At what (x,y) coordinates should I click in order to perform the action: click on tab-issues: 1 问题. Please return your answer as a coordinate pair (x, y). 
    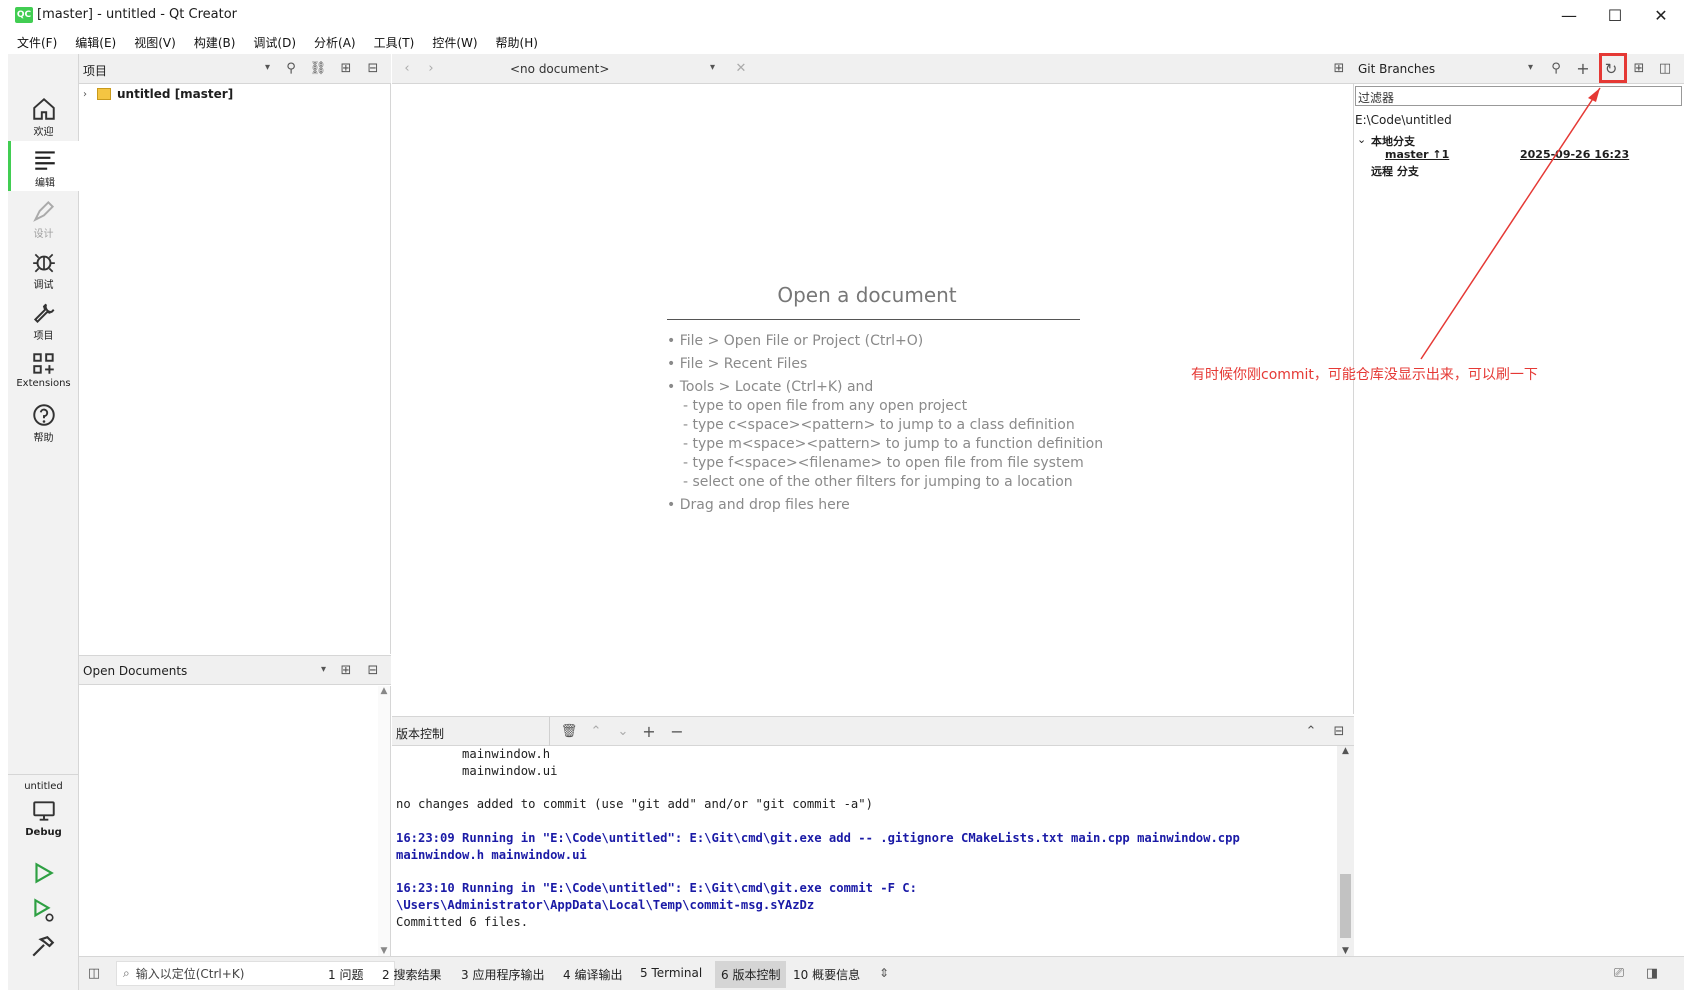
    Looking at the image, I should click on (345, 974).